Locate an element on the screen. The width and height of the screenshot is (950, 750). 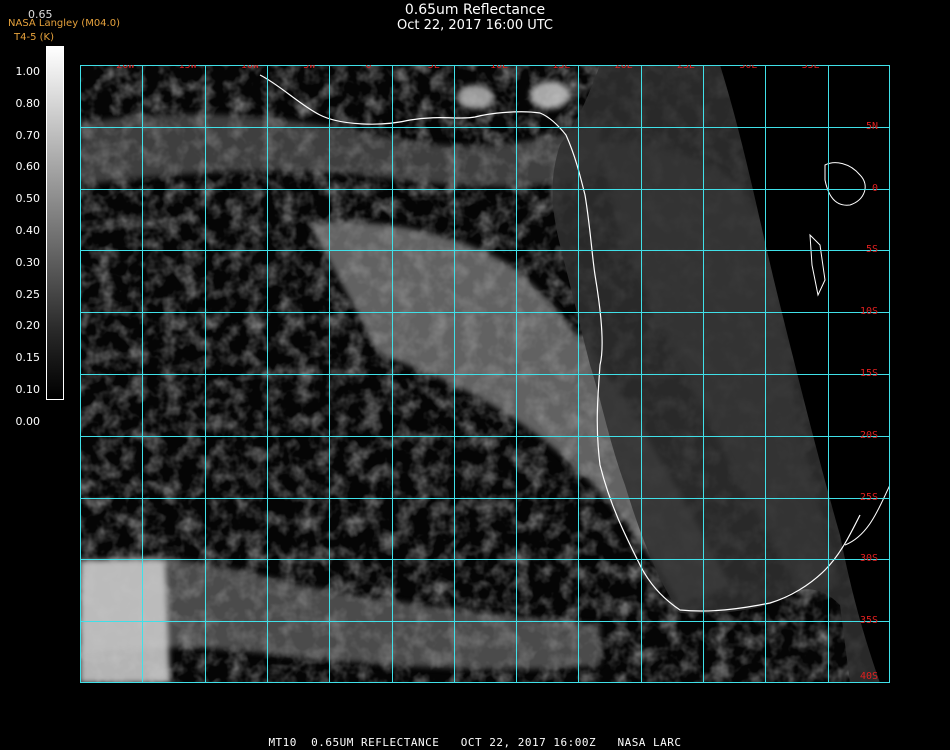
colorbar-tick-label: 0.15 is located at coordinates (28, 358).